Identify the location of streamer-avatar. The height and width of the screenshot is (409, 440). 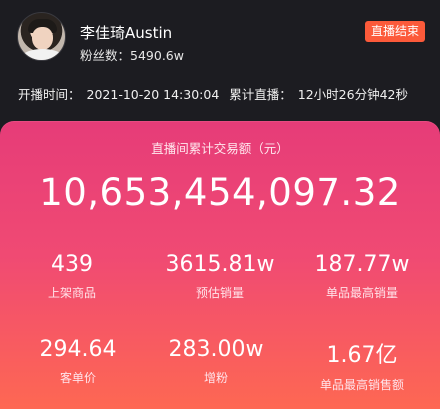
(41, 36).